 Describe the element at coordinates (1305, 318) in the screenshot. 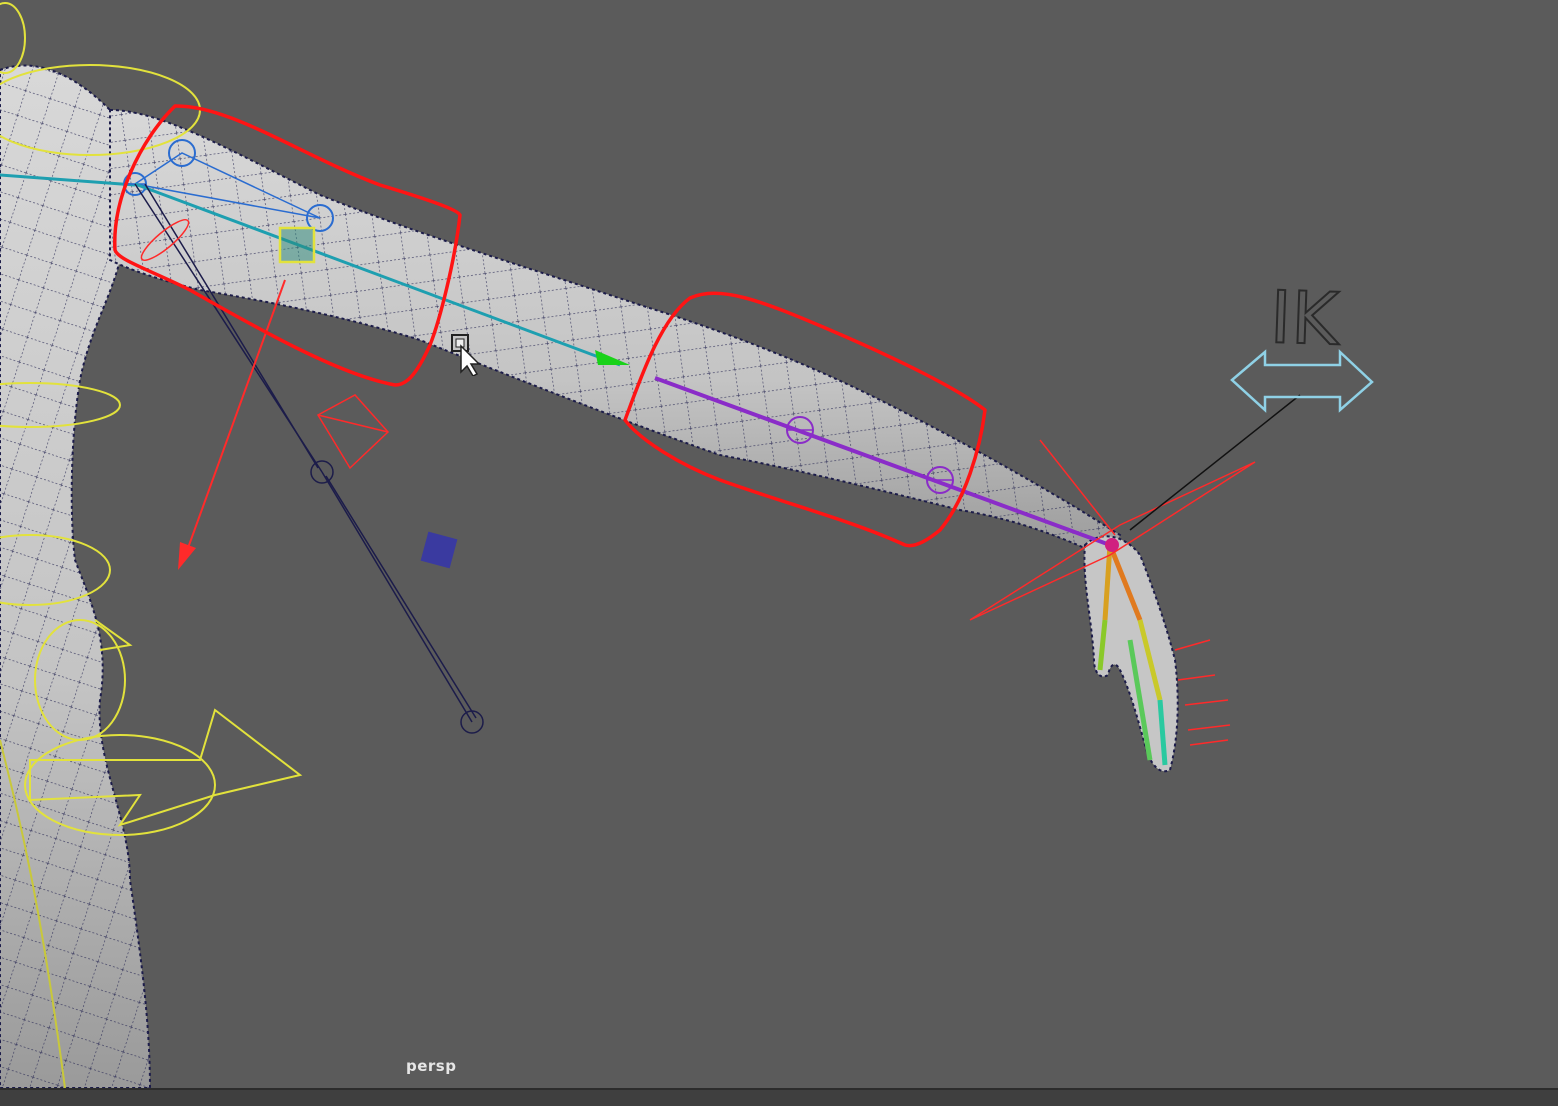

I see `ik-label: IK` at that location.